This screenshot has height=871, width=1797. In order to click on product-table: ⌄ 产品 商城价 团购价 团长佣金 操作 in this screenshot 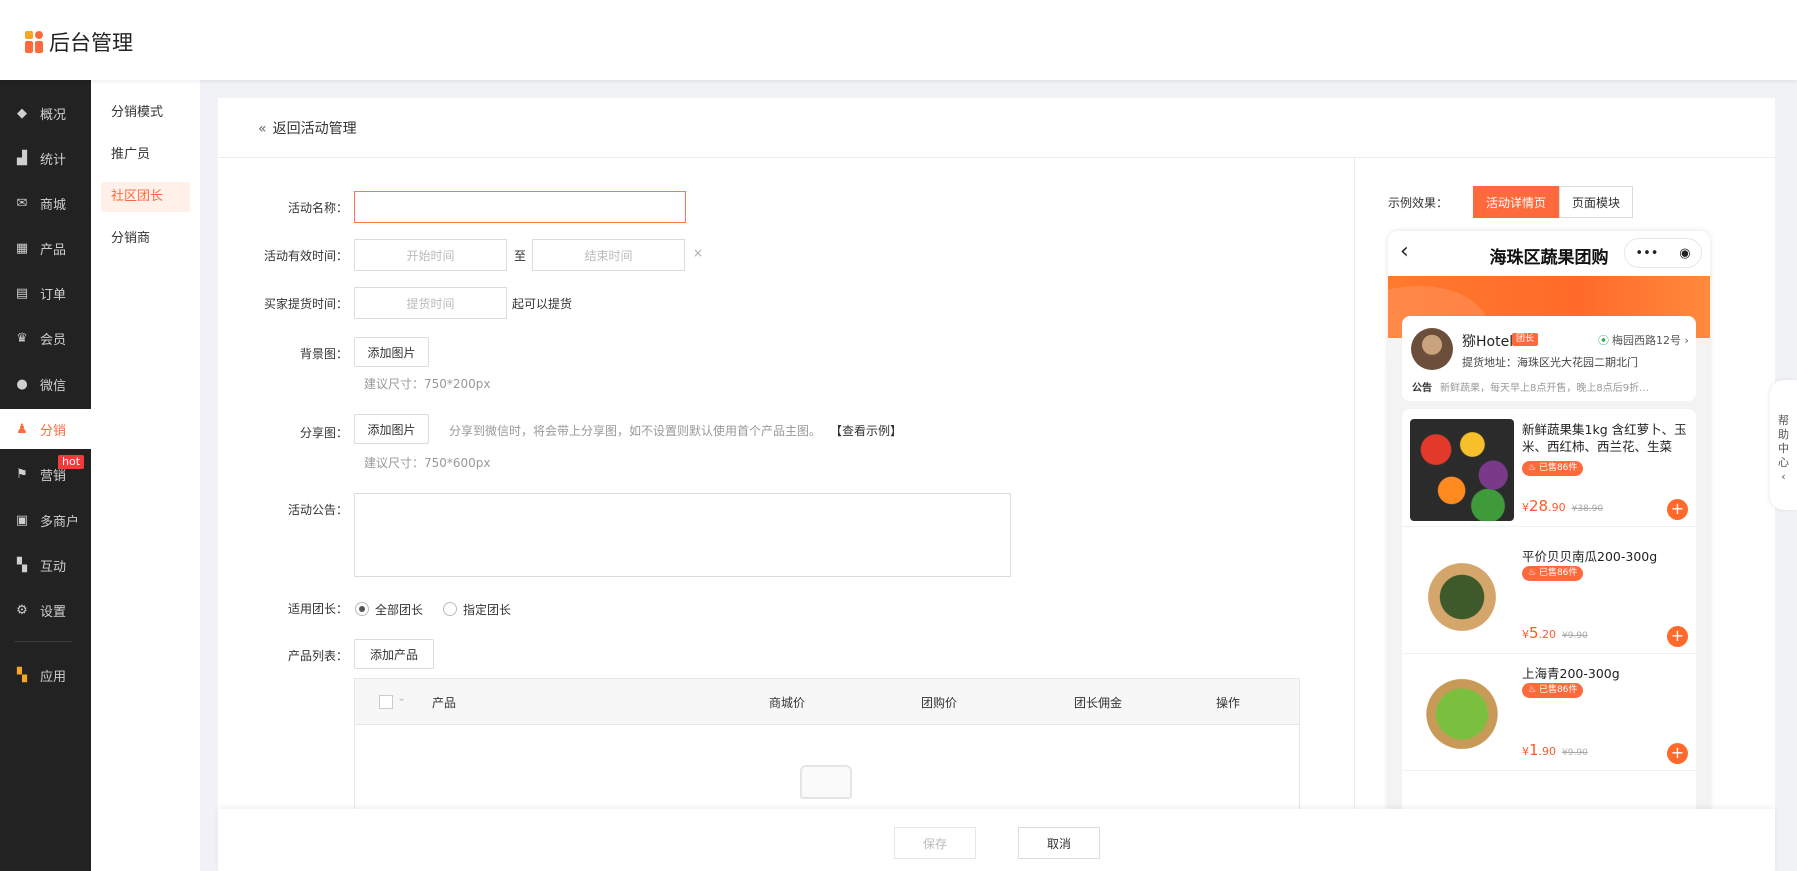, I will do `click(827, 748)`.